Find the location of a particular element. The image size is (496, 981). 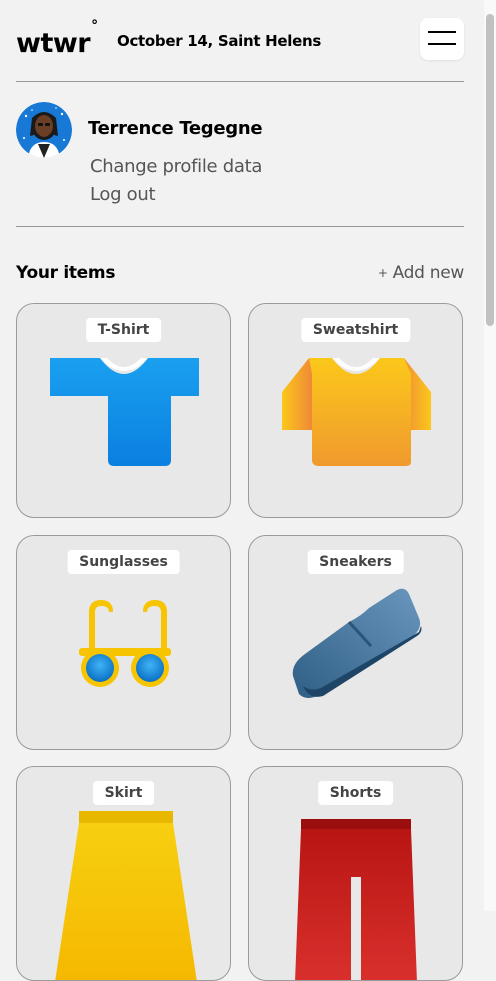

app-logo: wtwr° is located at coordinates (57, 38).